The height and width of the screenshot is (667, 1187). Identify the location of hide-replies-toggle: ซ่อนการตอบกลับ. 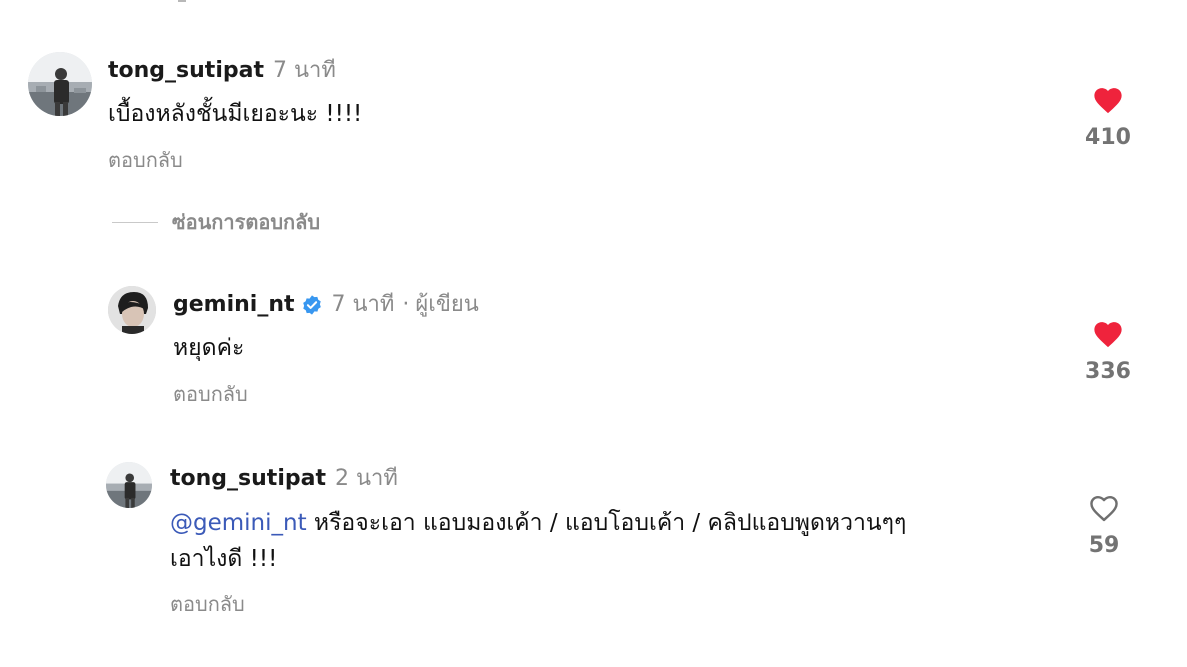
(216, 222).